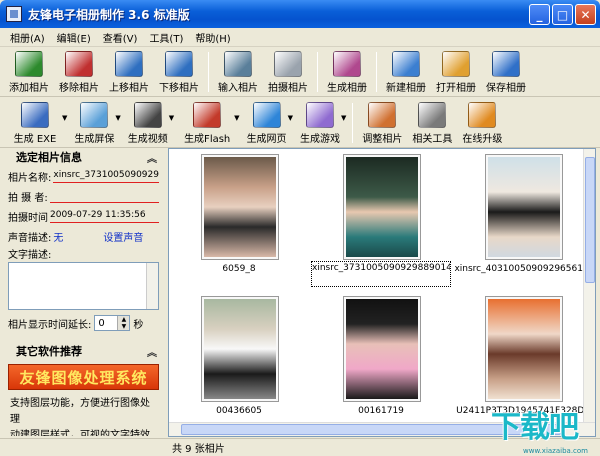  What do you see at coordinates (129, 71) in the screenshot?
I see `move-up-button: 上移相片` at bounding box center [129, 71].